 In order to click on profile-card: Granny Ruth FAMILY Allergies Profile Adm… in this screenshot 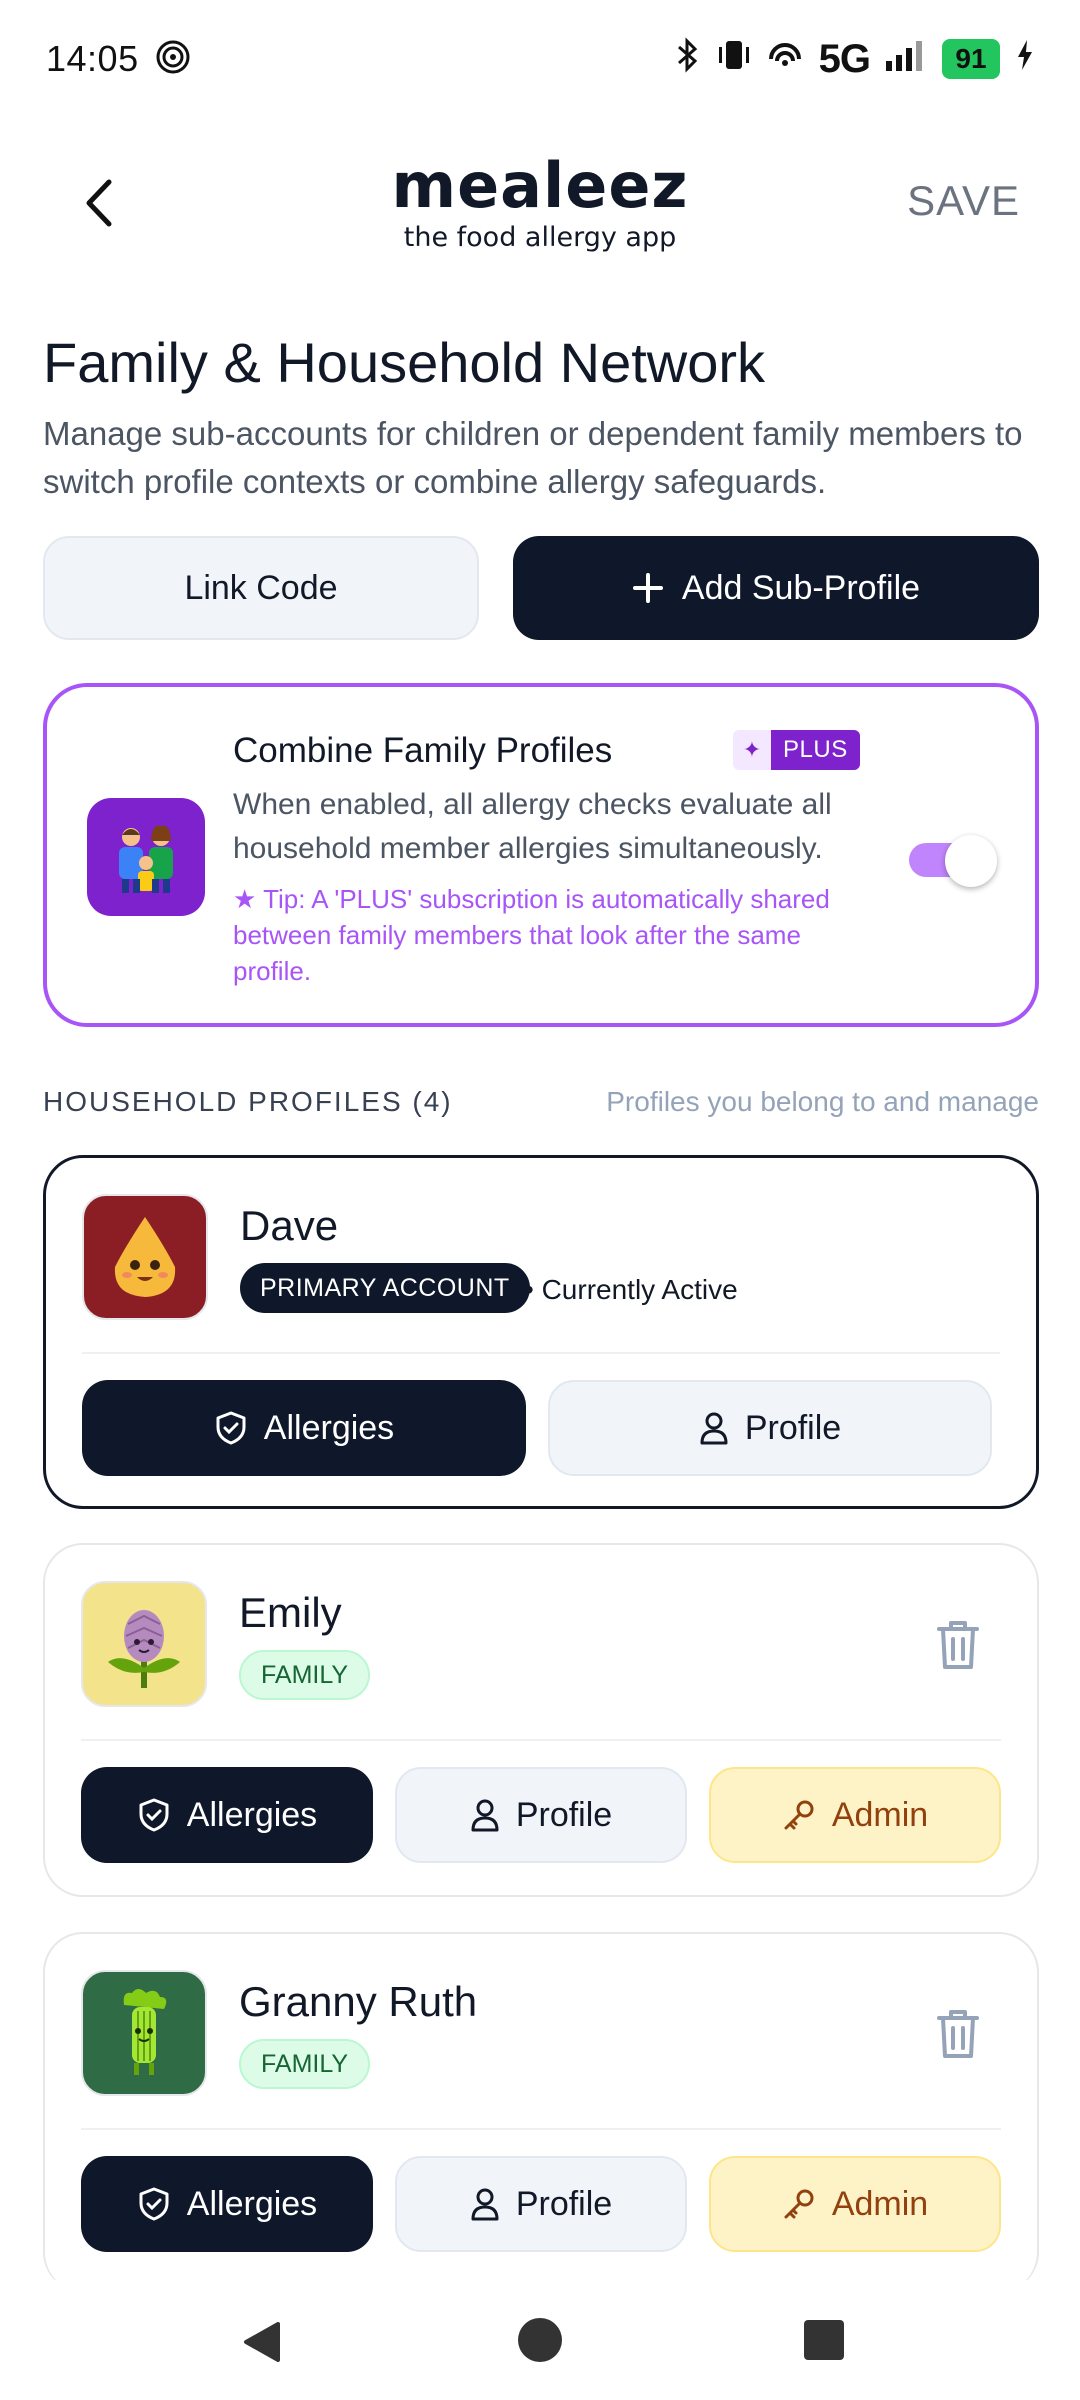, I will do `click(541, 2112)`.